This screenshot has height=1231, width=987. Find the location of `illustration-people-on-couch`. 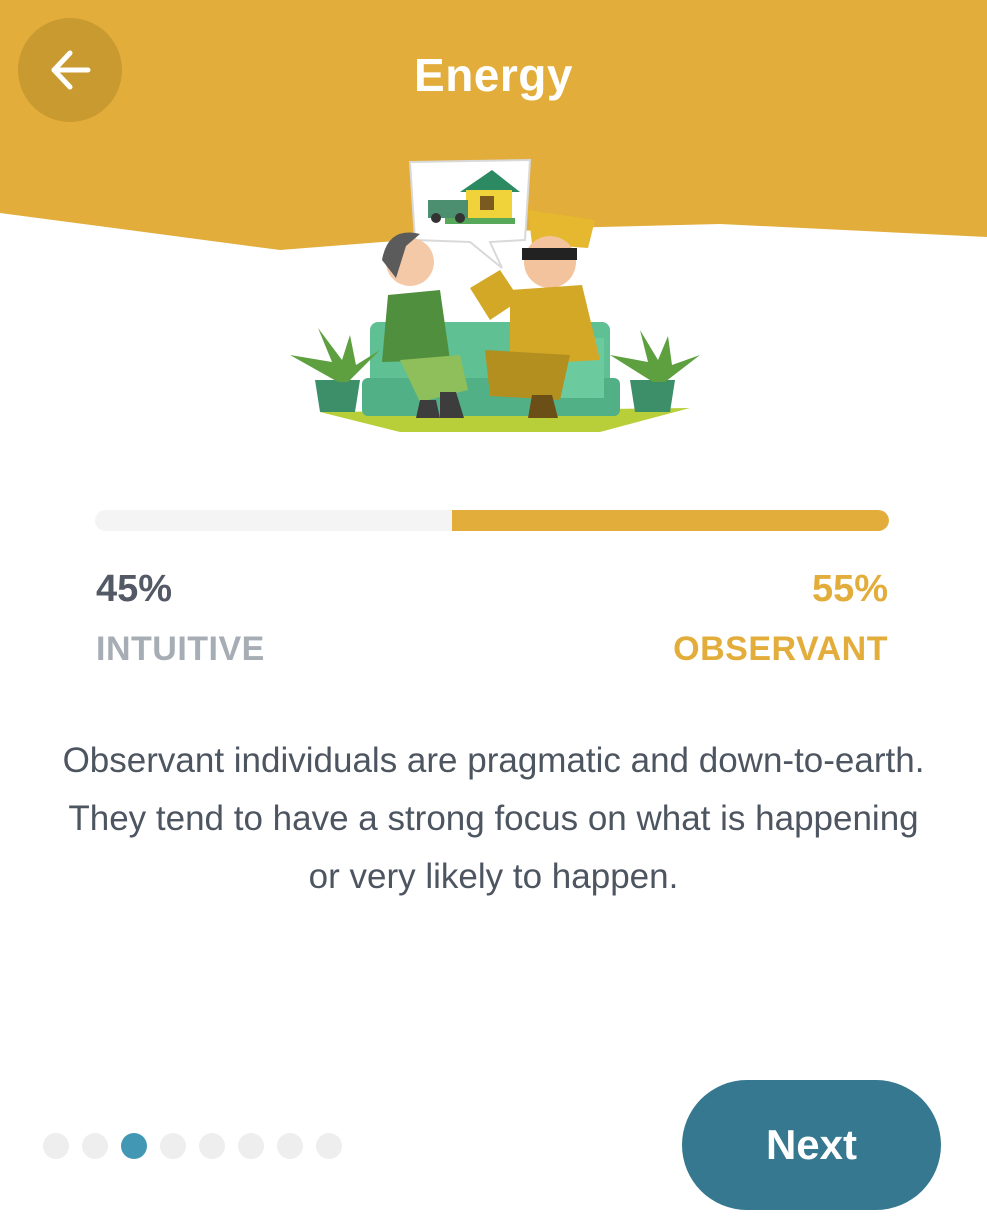

illustration-people-on-couch is located at coordinates (495, 295).